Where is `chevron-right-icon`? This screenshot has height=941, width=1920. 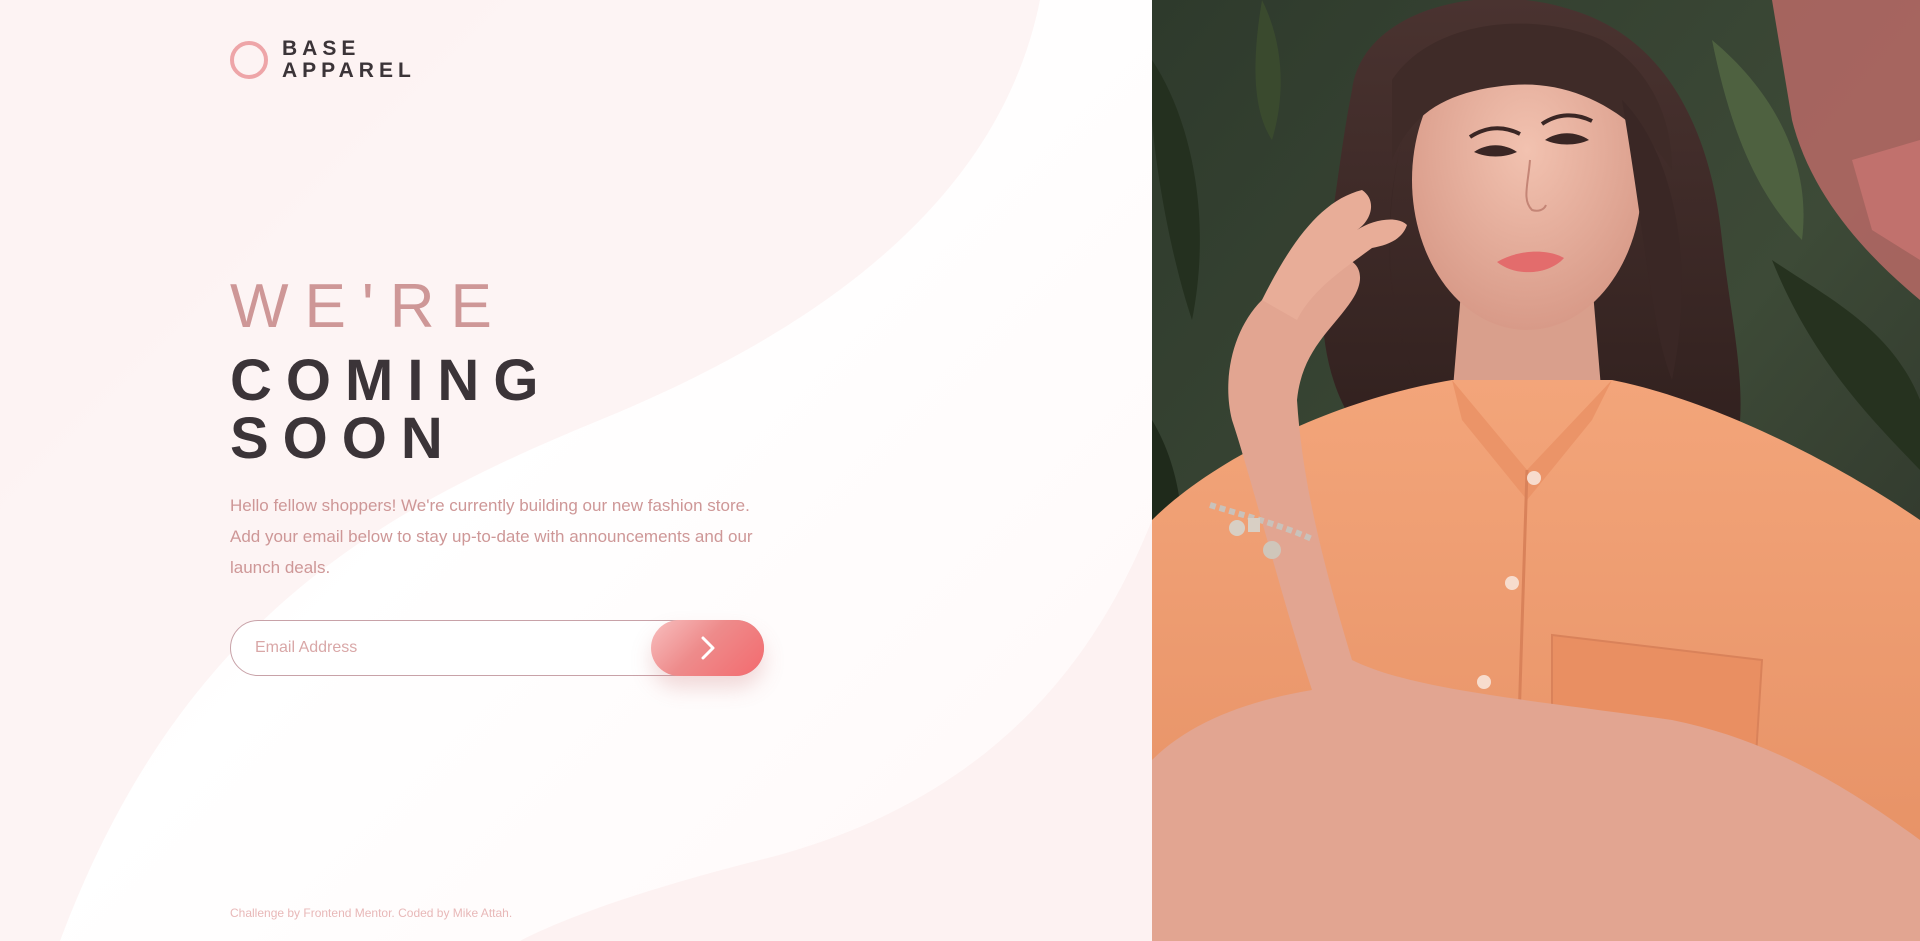 chevron-right-icon is located at coordinates (707, 648).